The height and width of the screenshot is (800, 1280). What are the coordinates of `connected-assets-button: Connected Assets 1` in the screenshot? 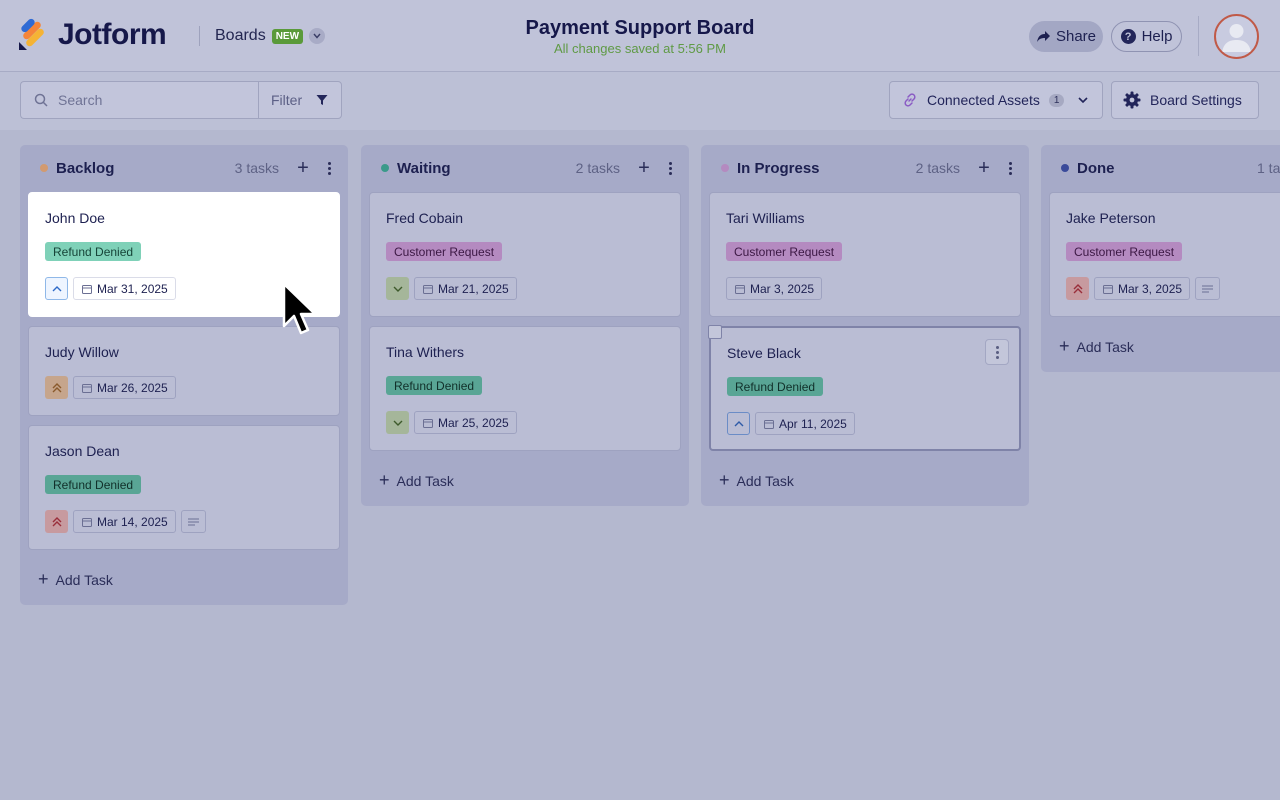 It's located at (996, 100).